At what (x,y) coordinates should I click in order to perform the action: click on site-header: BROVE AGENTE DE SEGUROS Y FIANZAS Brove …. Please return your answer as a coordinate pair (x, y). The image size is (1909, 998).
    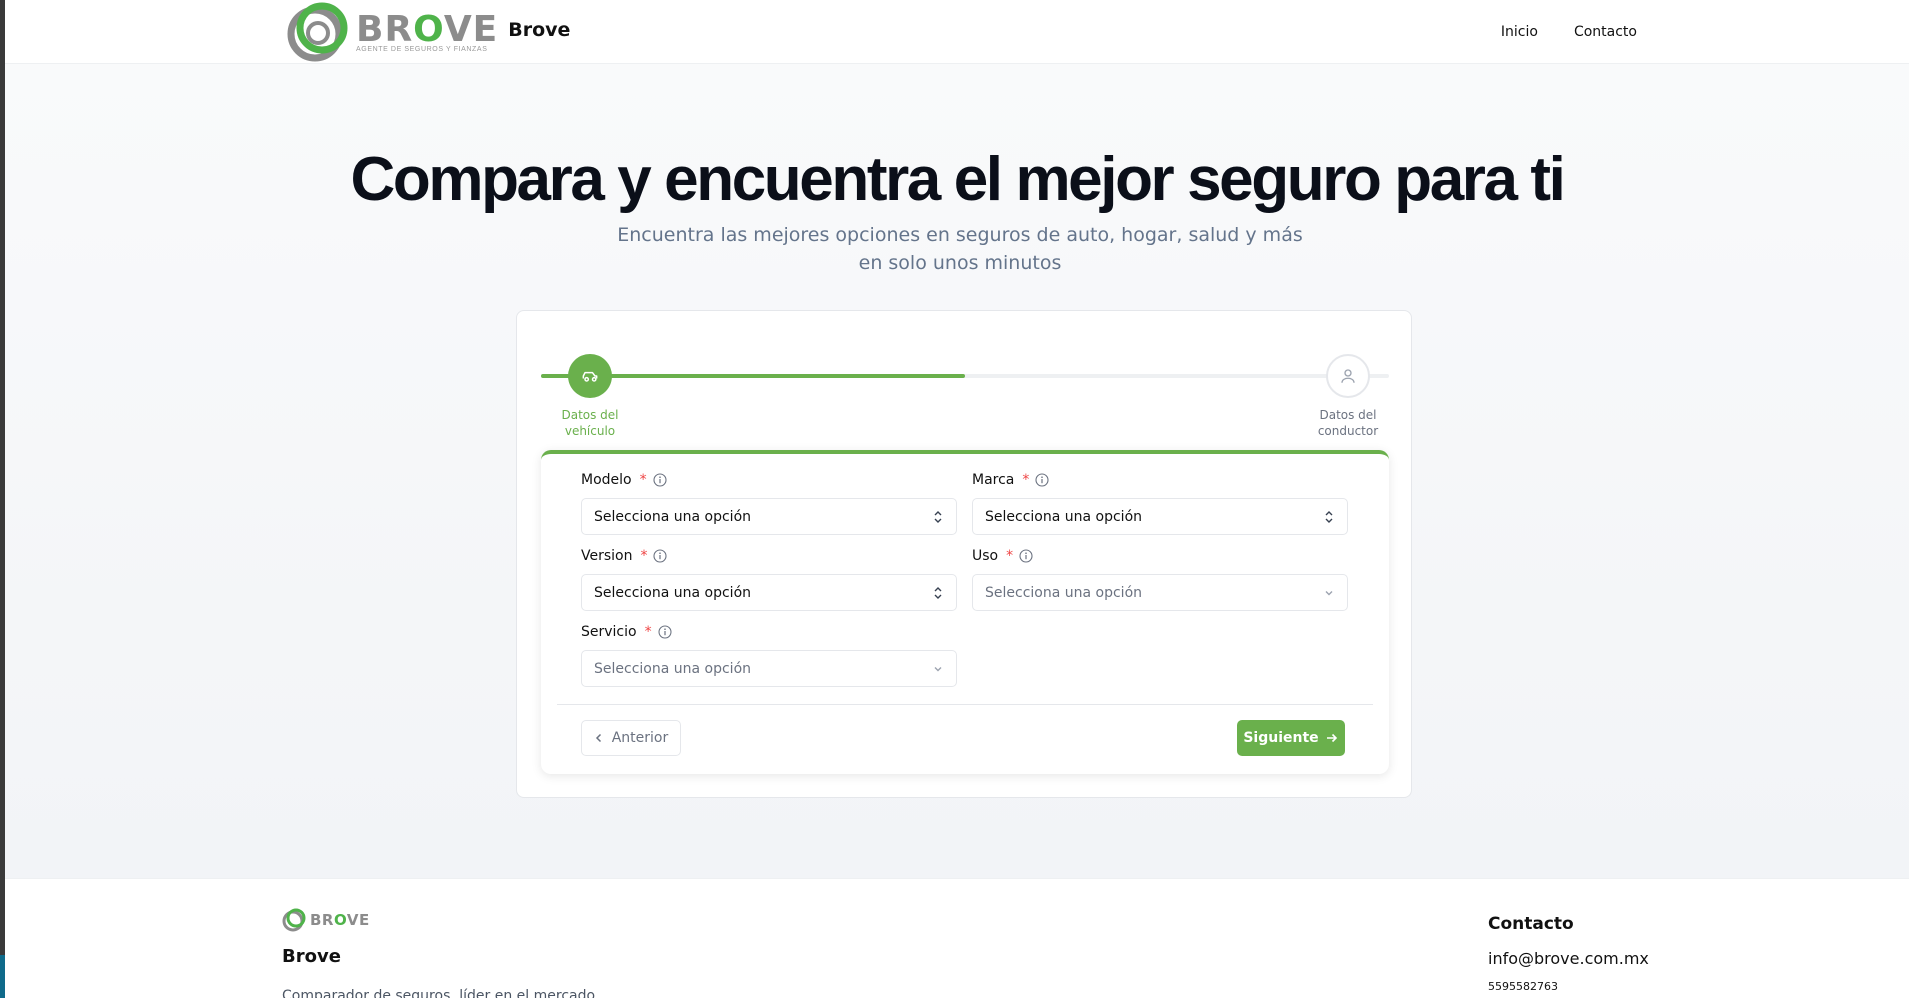
    Looking at the image, I should click on (957, 32).